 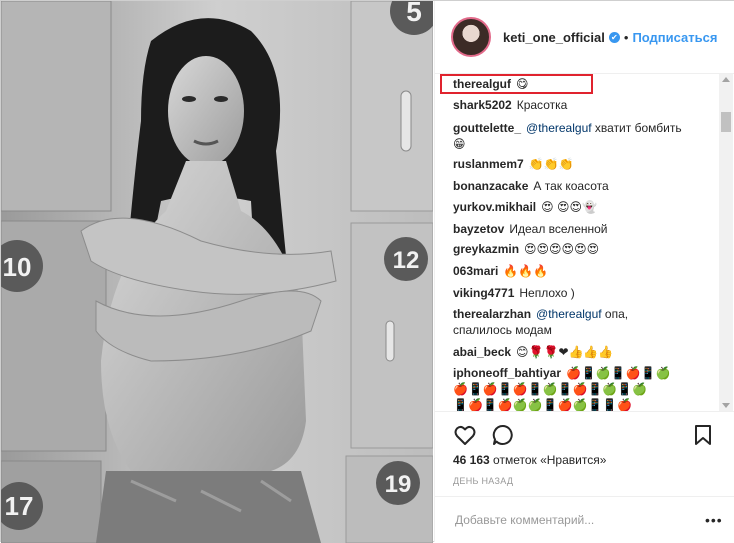 What do you see at coordinates (17, 267) in the screenshot?
I see `locker-number-10: 10` at bounding box center [17, 267].